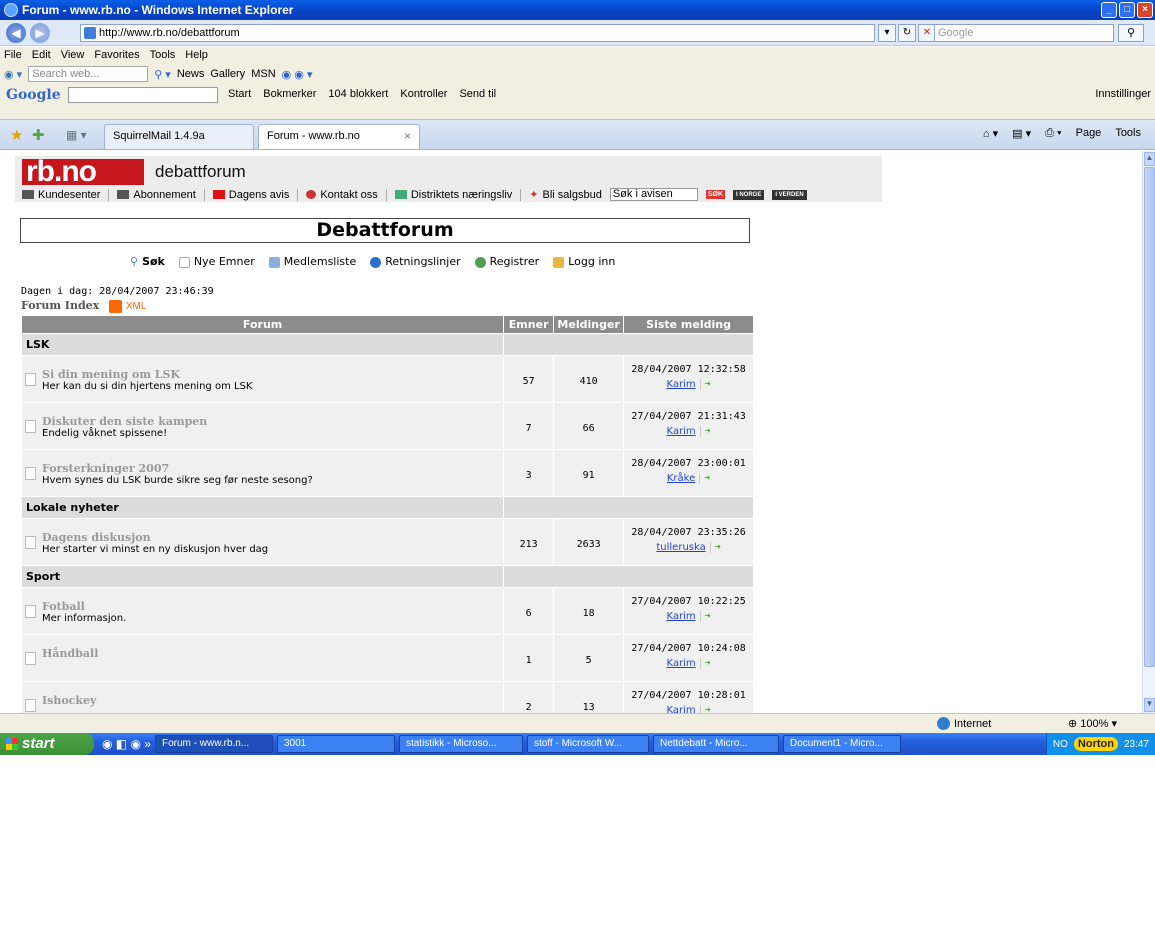 The height and width of the screenshot is (925, 1155). Describe the element at coordinates (335, 744) in the screenshot. I see `taskbar-folder: 3001` at that location.